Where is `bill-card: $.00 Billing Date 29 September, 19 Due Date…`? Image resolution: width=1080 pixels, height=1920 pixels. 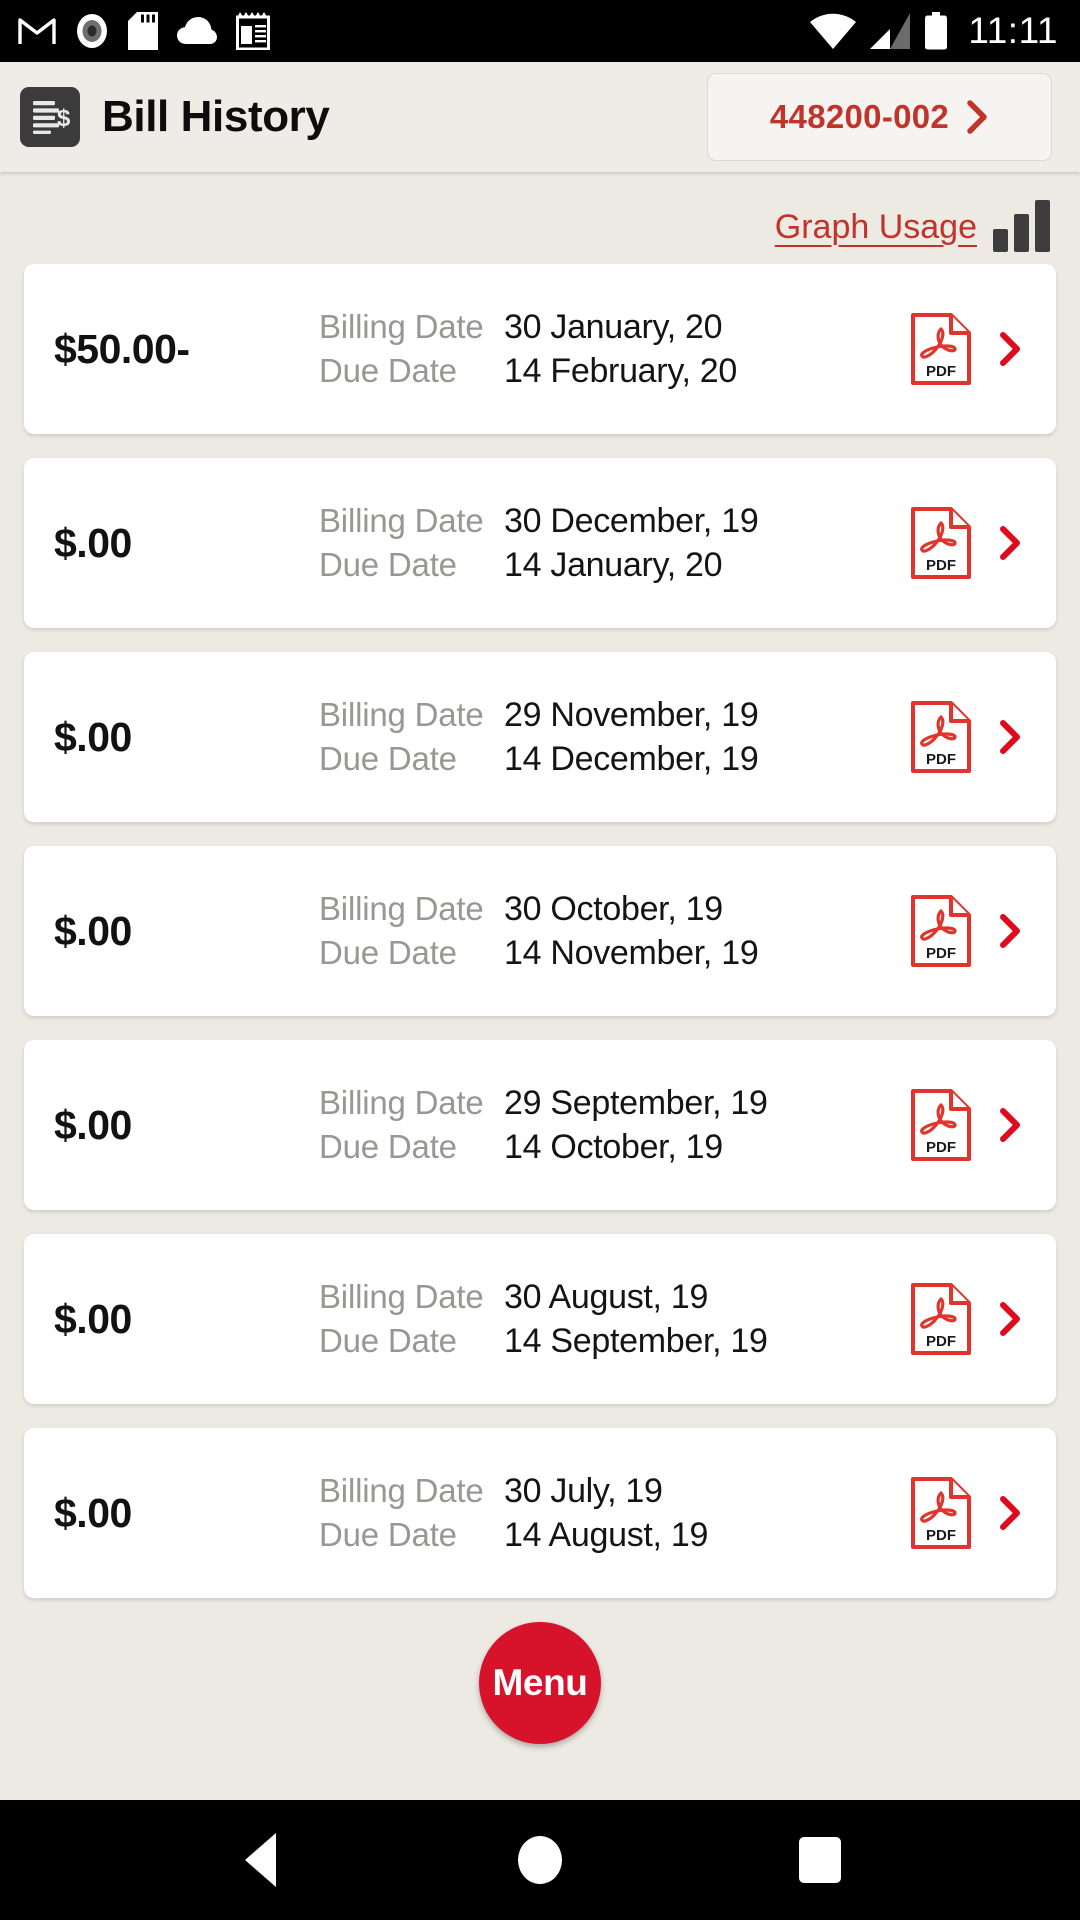
bill-card: $.00 Billing Date 29 September, 19 Due Date… is located at coordinates (540, 1125).